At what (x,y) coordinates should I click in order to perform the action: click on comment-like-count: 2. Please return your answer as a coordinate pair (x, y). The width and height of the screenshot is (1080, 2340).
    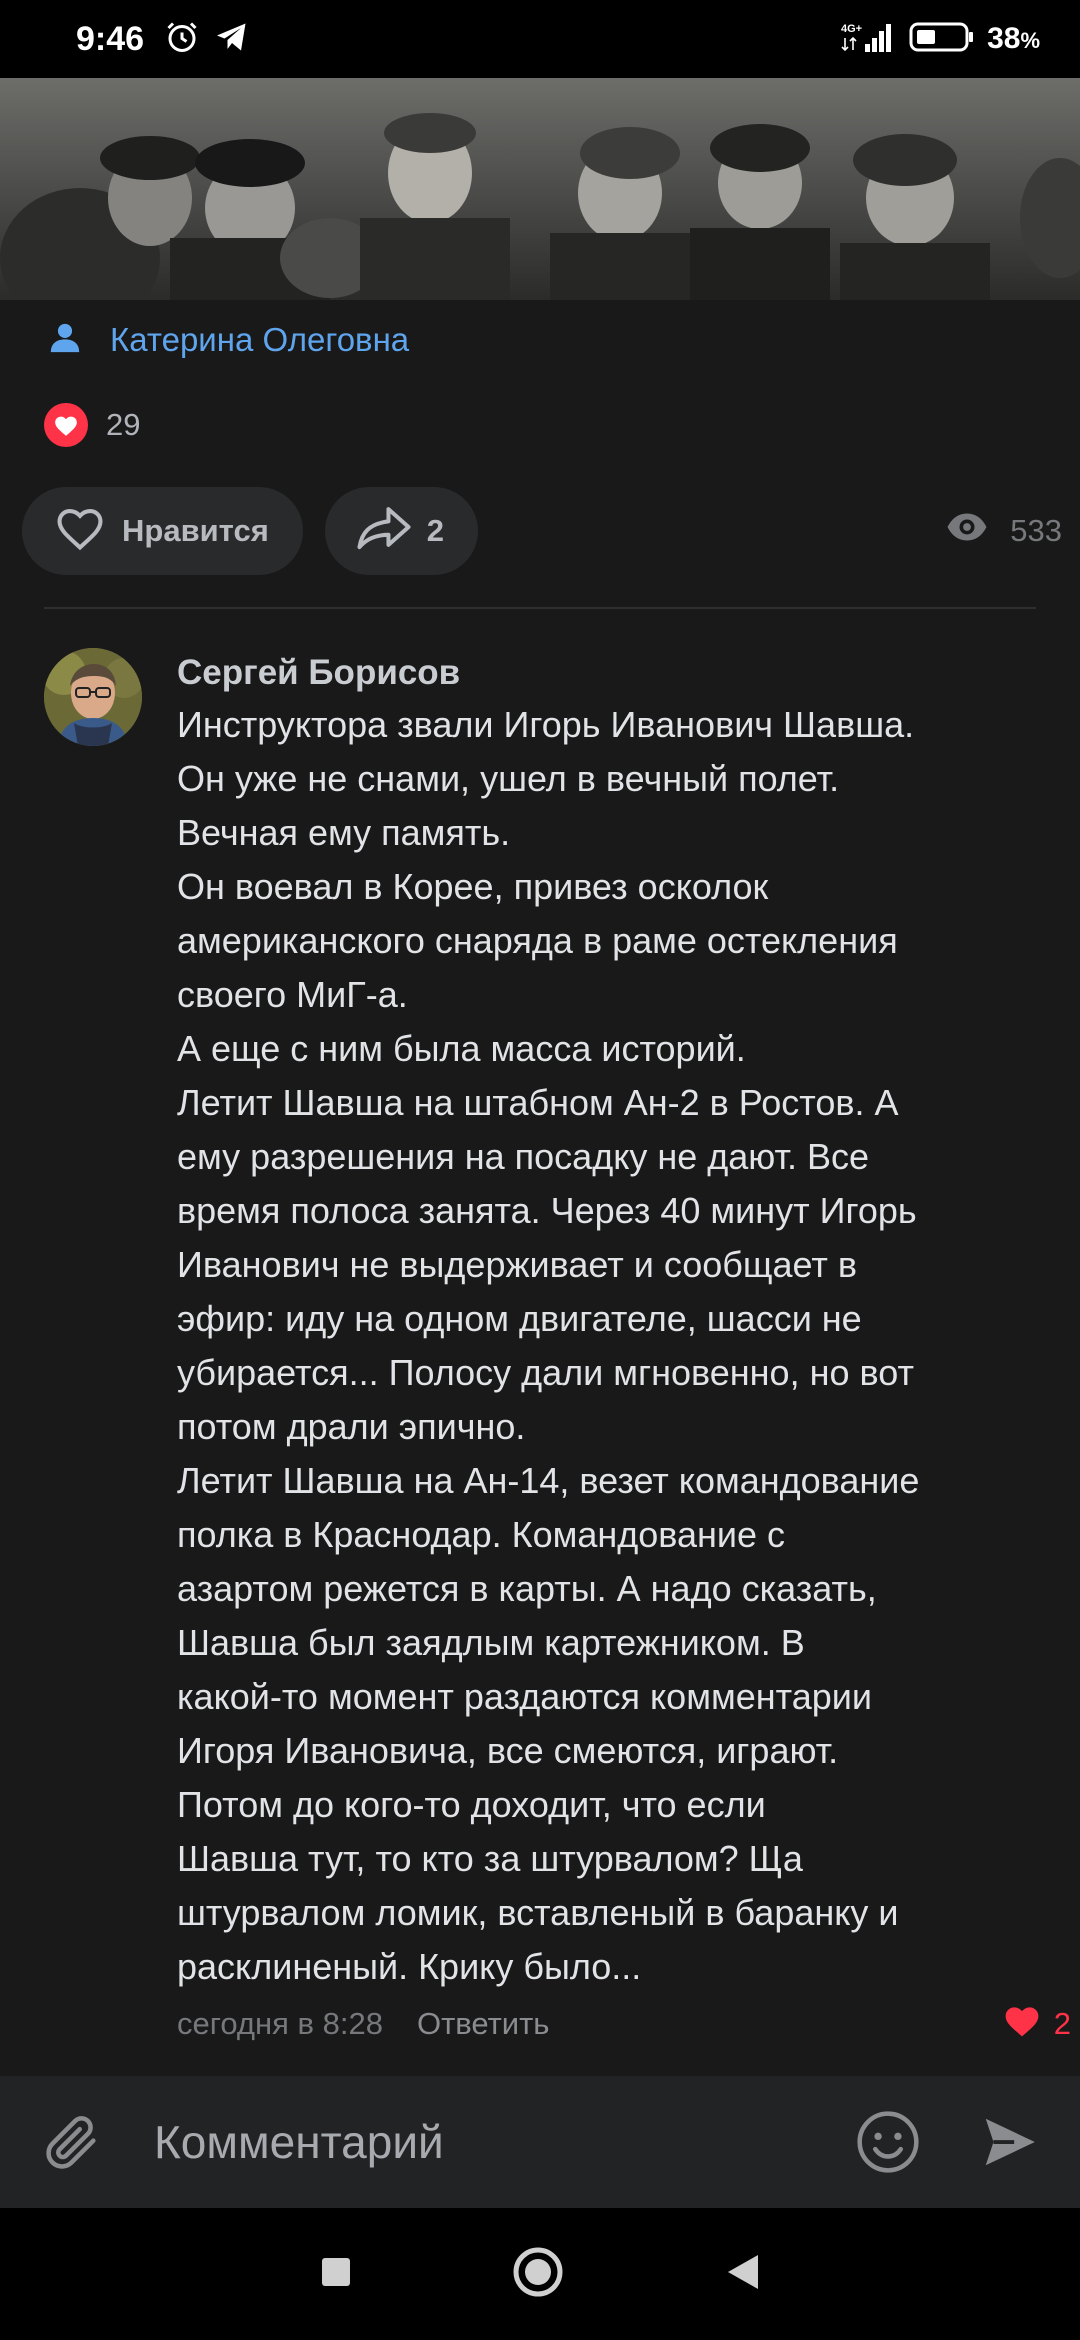
    Looking at the image, I should click on (1062, 2023).